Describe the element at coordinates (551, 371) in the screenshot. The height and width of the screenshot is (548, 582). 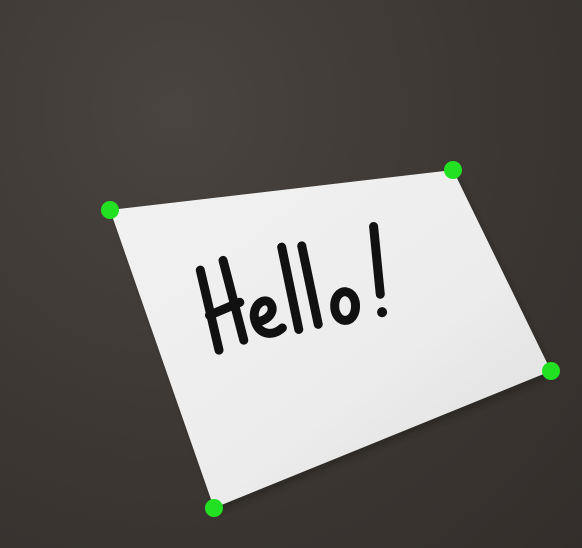
I see `corner-marker-bottom-right` at that location.